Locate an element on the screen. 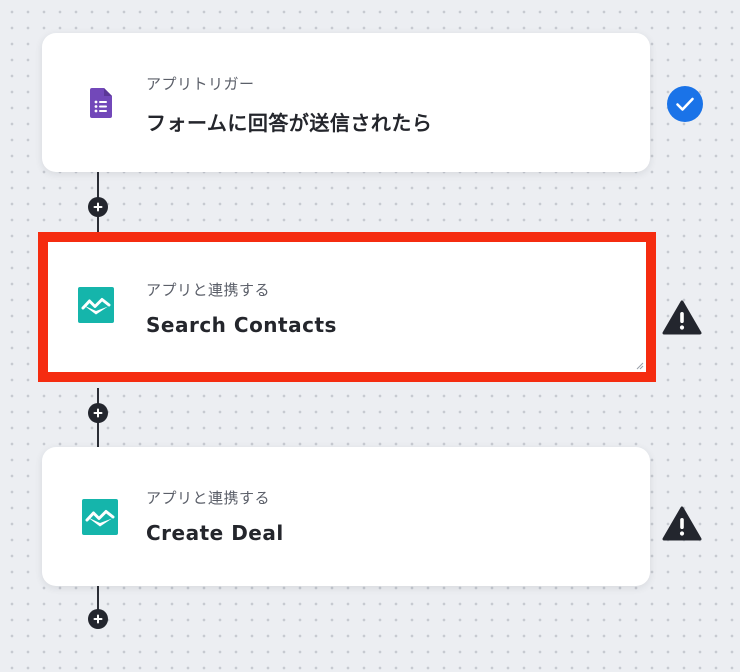  google-forms-icon is located at coordinates (101, 103).